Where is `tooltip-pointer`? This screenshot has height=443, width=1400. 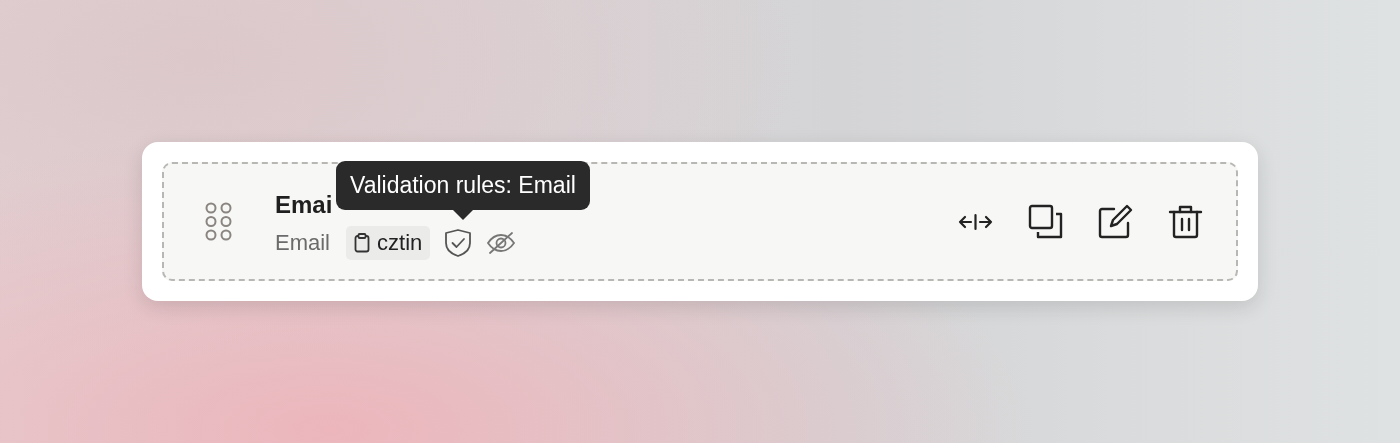 tooltip-pointer is located at coordinates (462, 215).